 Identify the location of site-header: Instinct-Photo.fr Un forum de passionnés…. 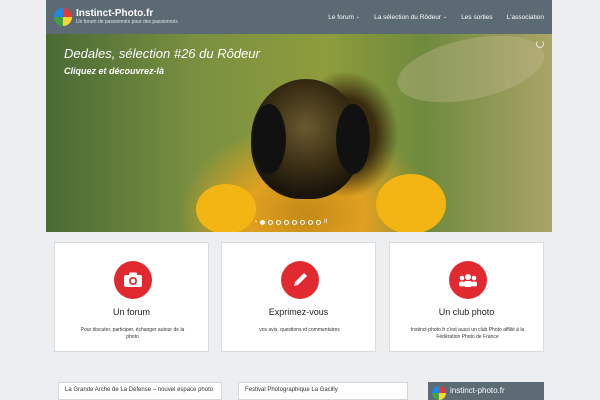
(299, 17).